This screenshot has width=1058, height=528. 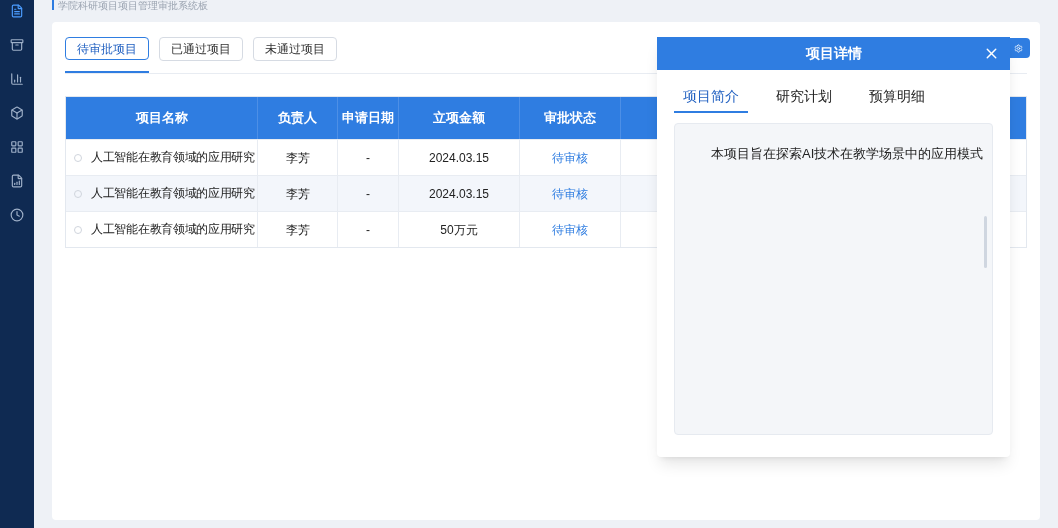 What do you see at coordinates (833, 53) in the screenshot?
I see `dialog-title: 项目详情` at bounding box center [833, 53].